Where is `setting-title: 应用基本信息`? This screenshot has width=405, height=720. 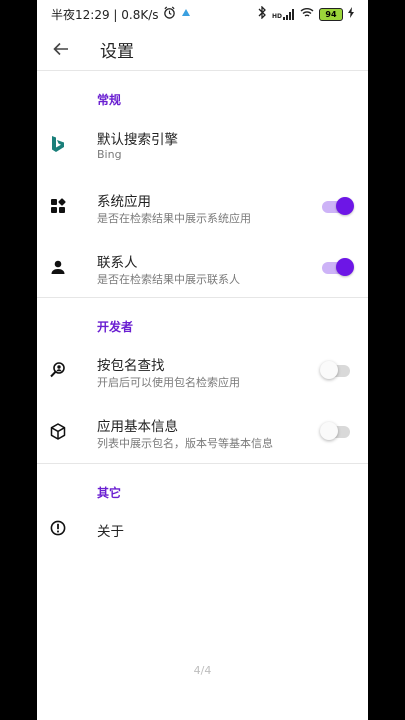 setting-title: 应用基本信息 is located at coordinates (137, 427).